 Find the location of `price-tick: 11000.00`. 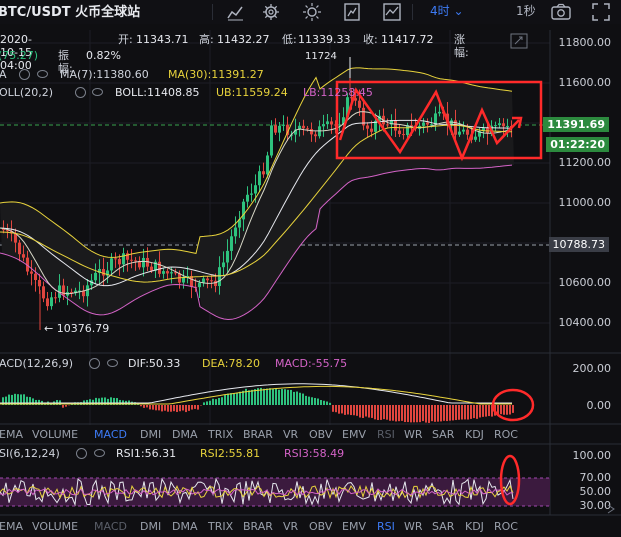

price-tick: 11000.00 is located at coordinates (585, 202).